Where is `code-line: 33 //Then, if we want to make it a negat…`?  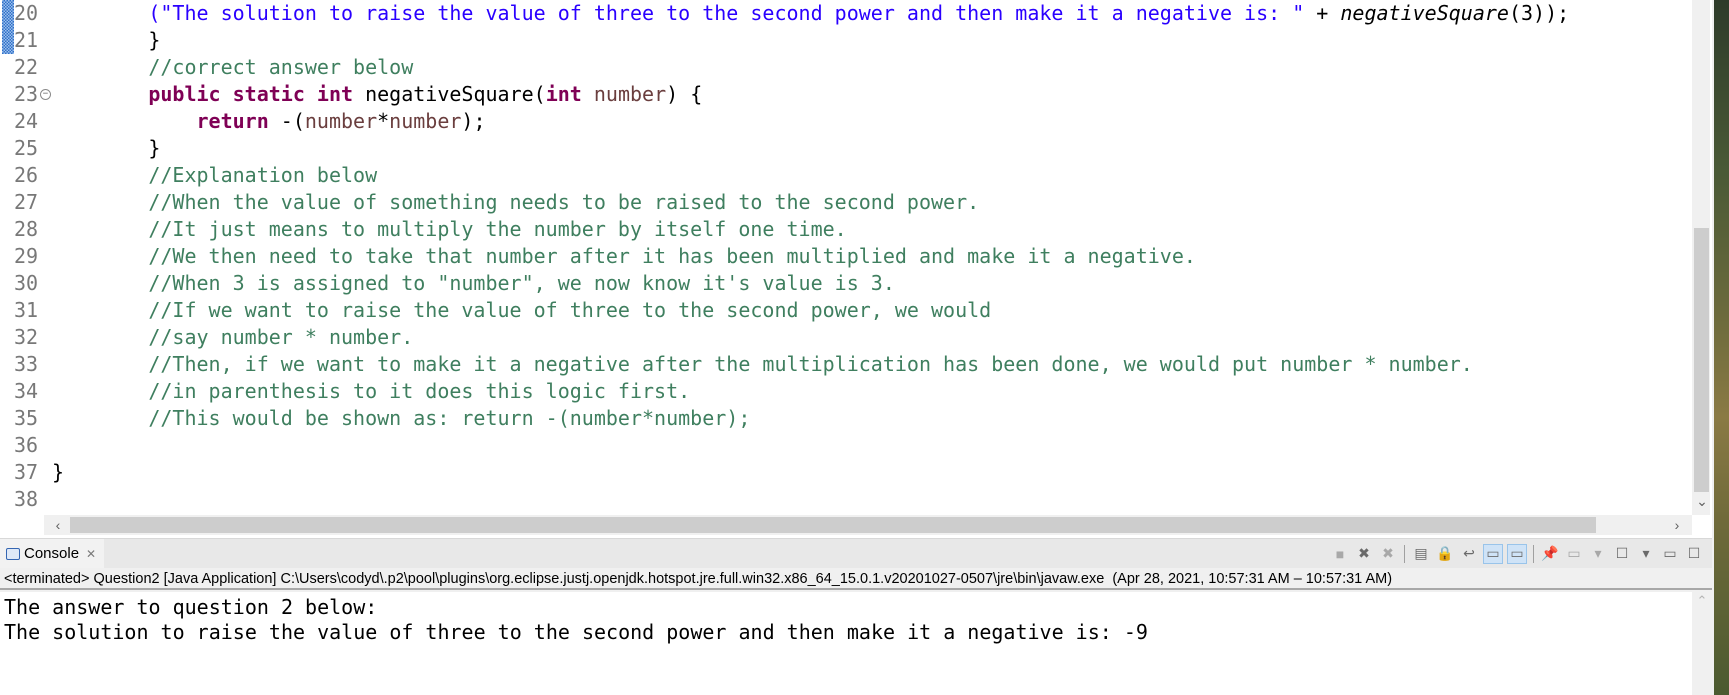 code-line: 33 //Then, if we want to make it a negat… is located at coordinates (845, 364).